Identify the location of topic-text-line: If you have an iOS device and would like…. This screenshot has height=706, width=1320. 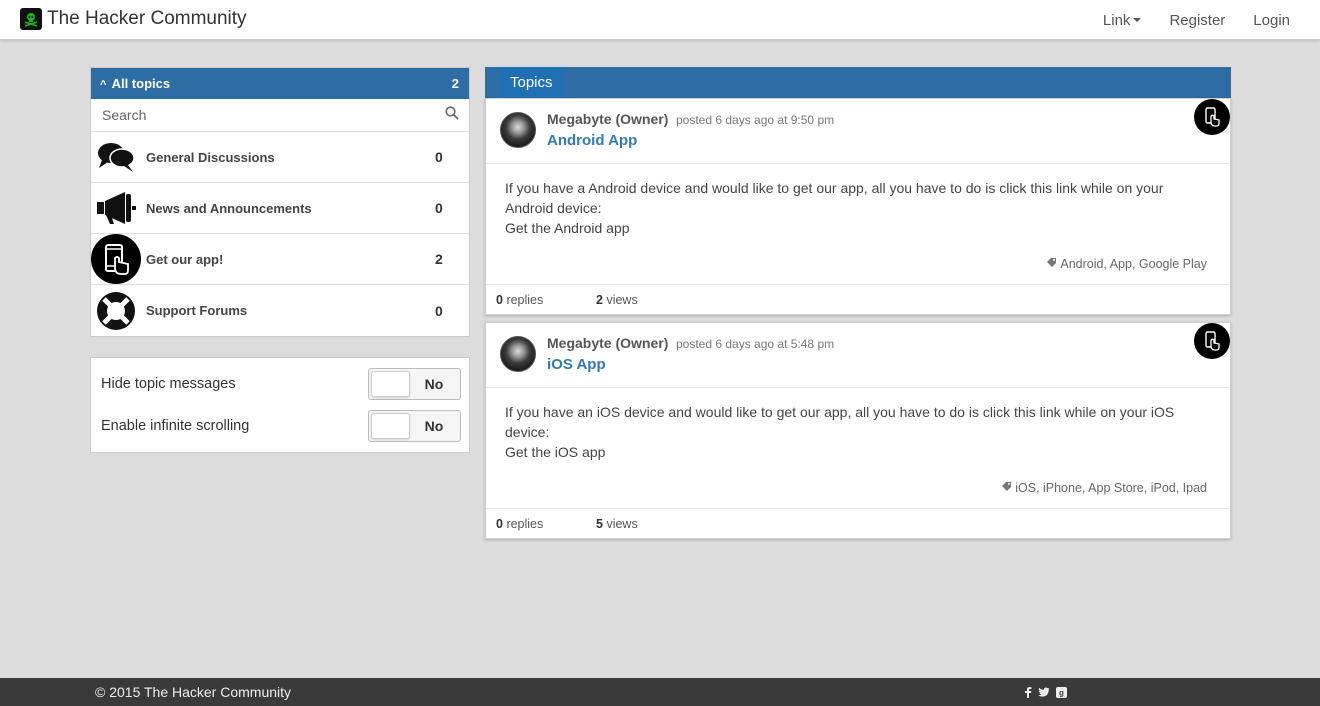
(840, 412).